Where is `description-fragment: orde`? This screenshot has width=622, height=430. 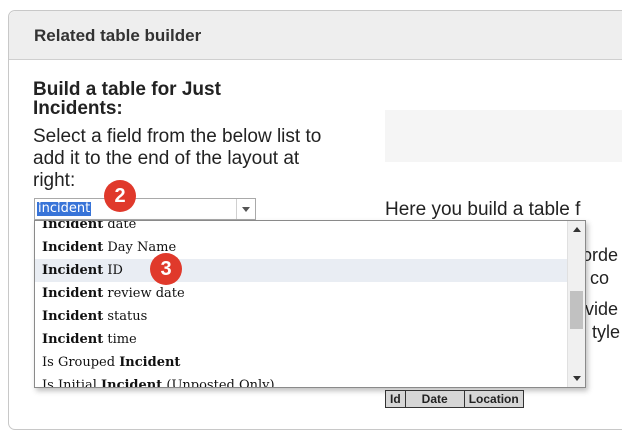 description-fragment: orde is located at coordinates (600, 255).